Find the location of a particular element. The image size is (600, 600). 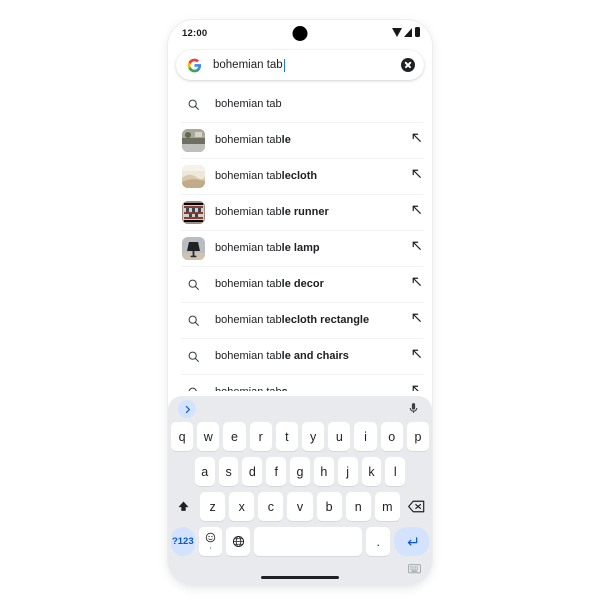

key-a: a is located at coordinates (204, 471).